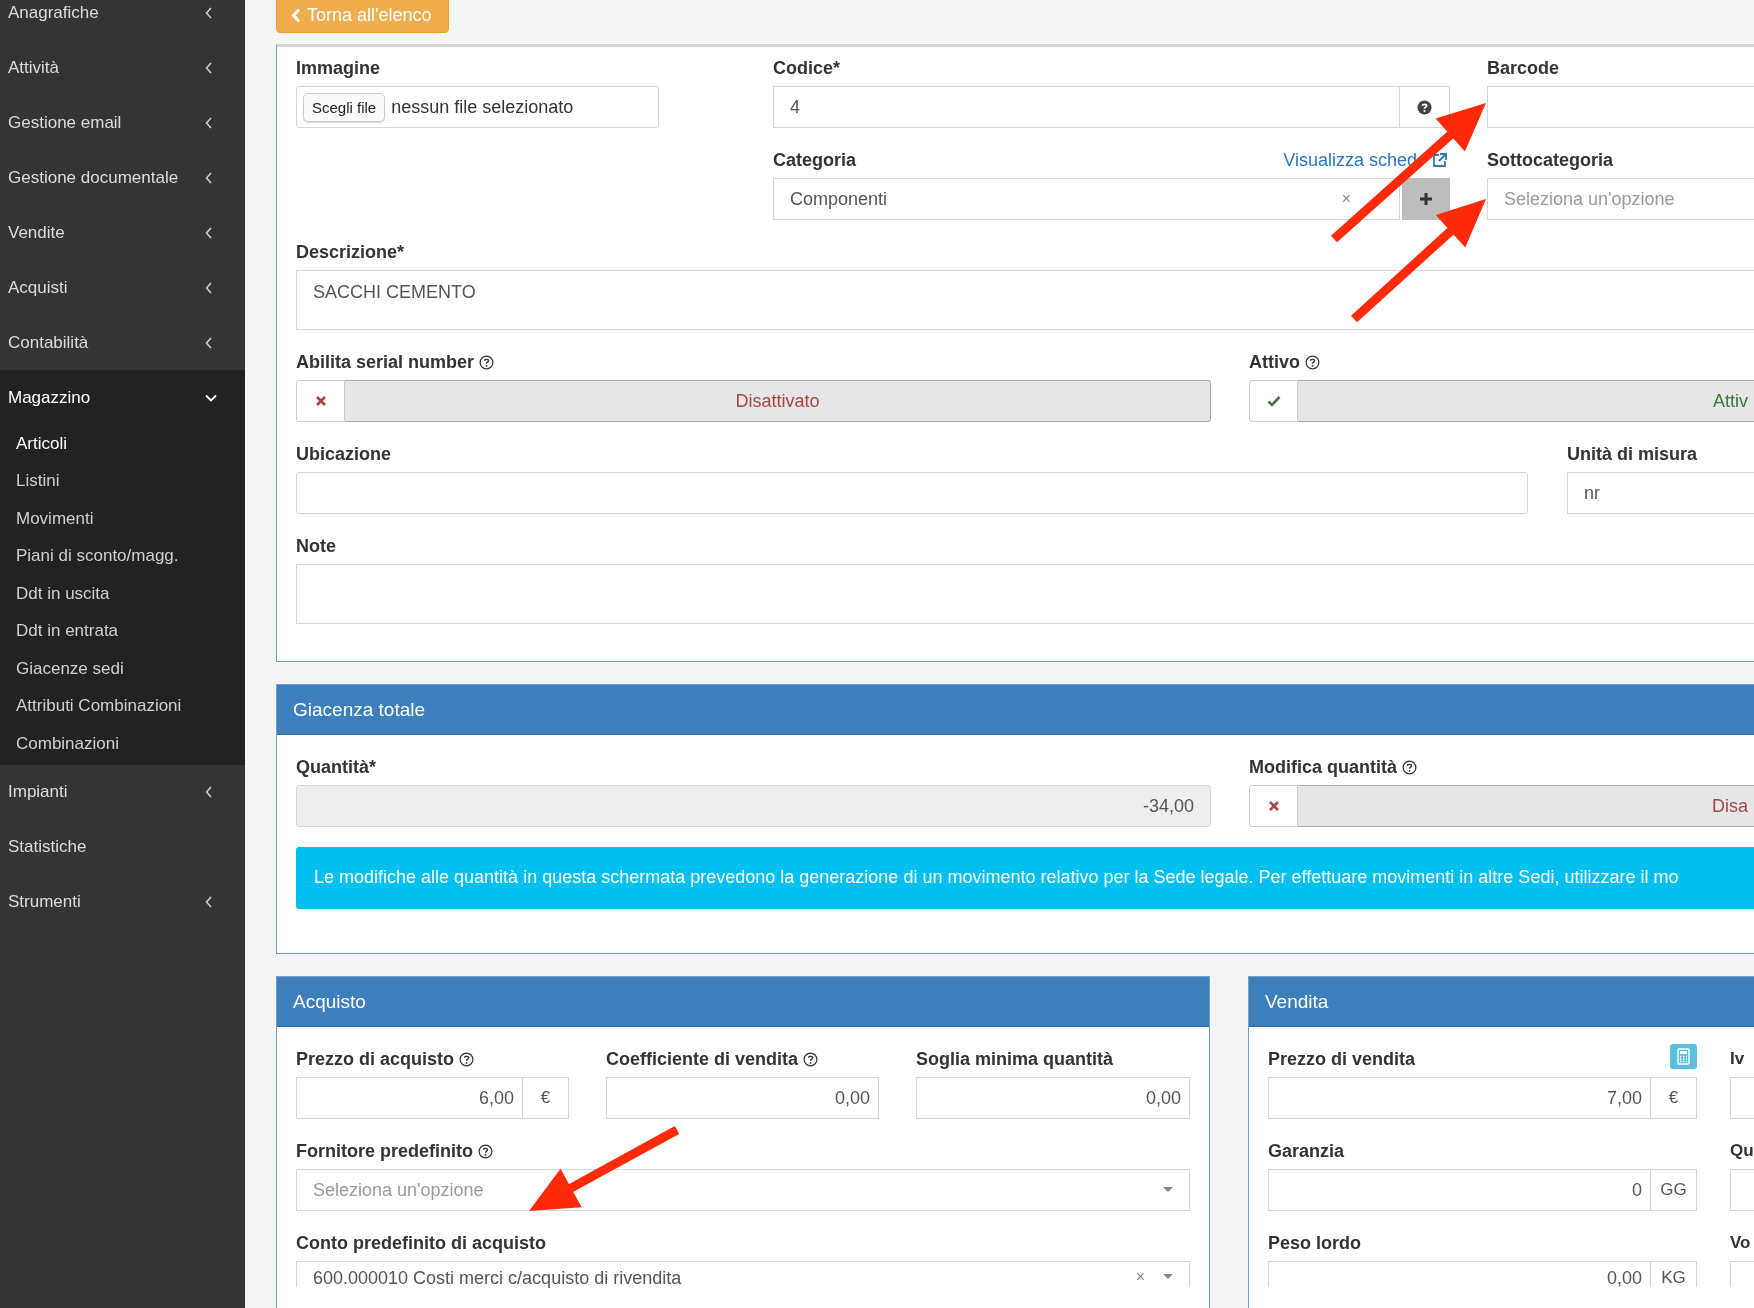 This screenshot has width=1754, height=1308. Describe the element at coordinates (122, 122) in the screenshot. I see `menu-item: Gestione email` at that location.